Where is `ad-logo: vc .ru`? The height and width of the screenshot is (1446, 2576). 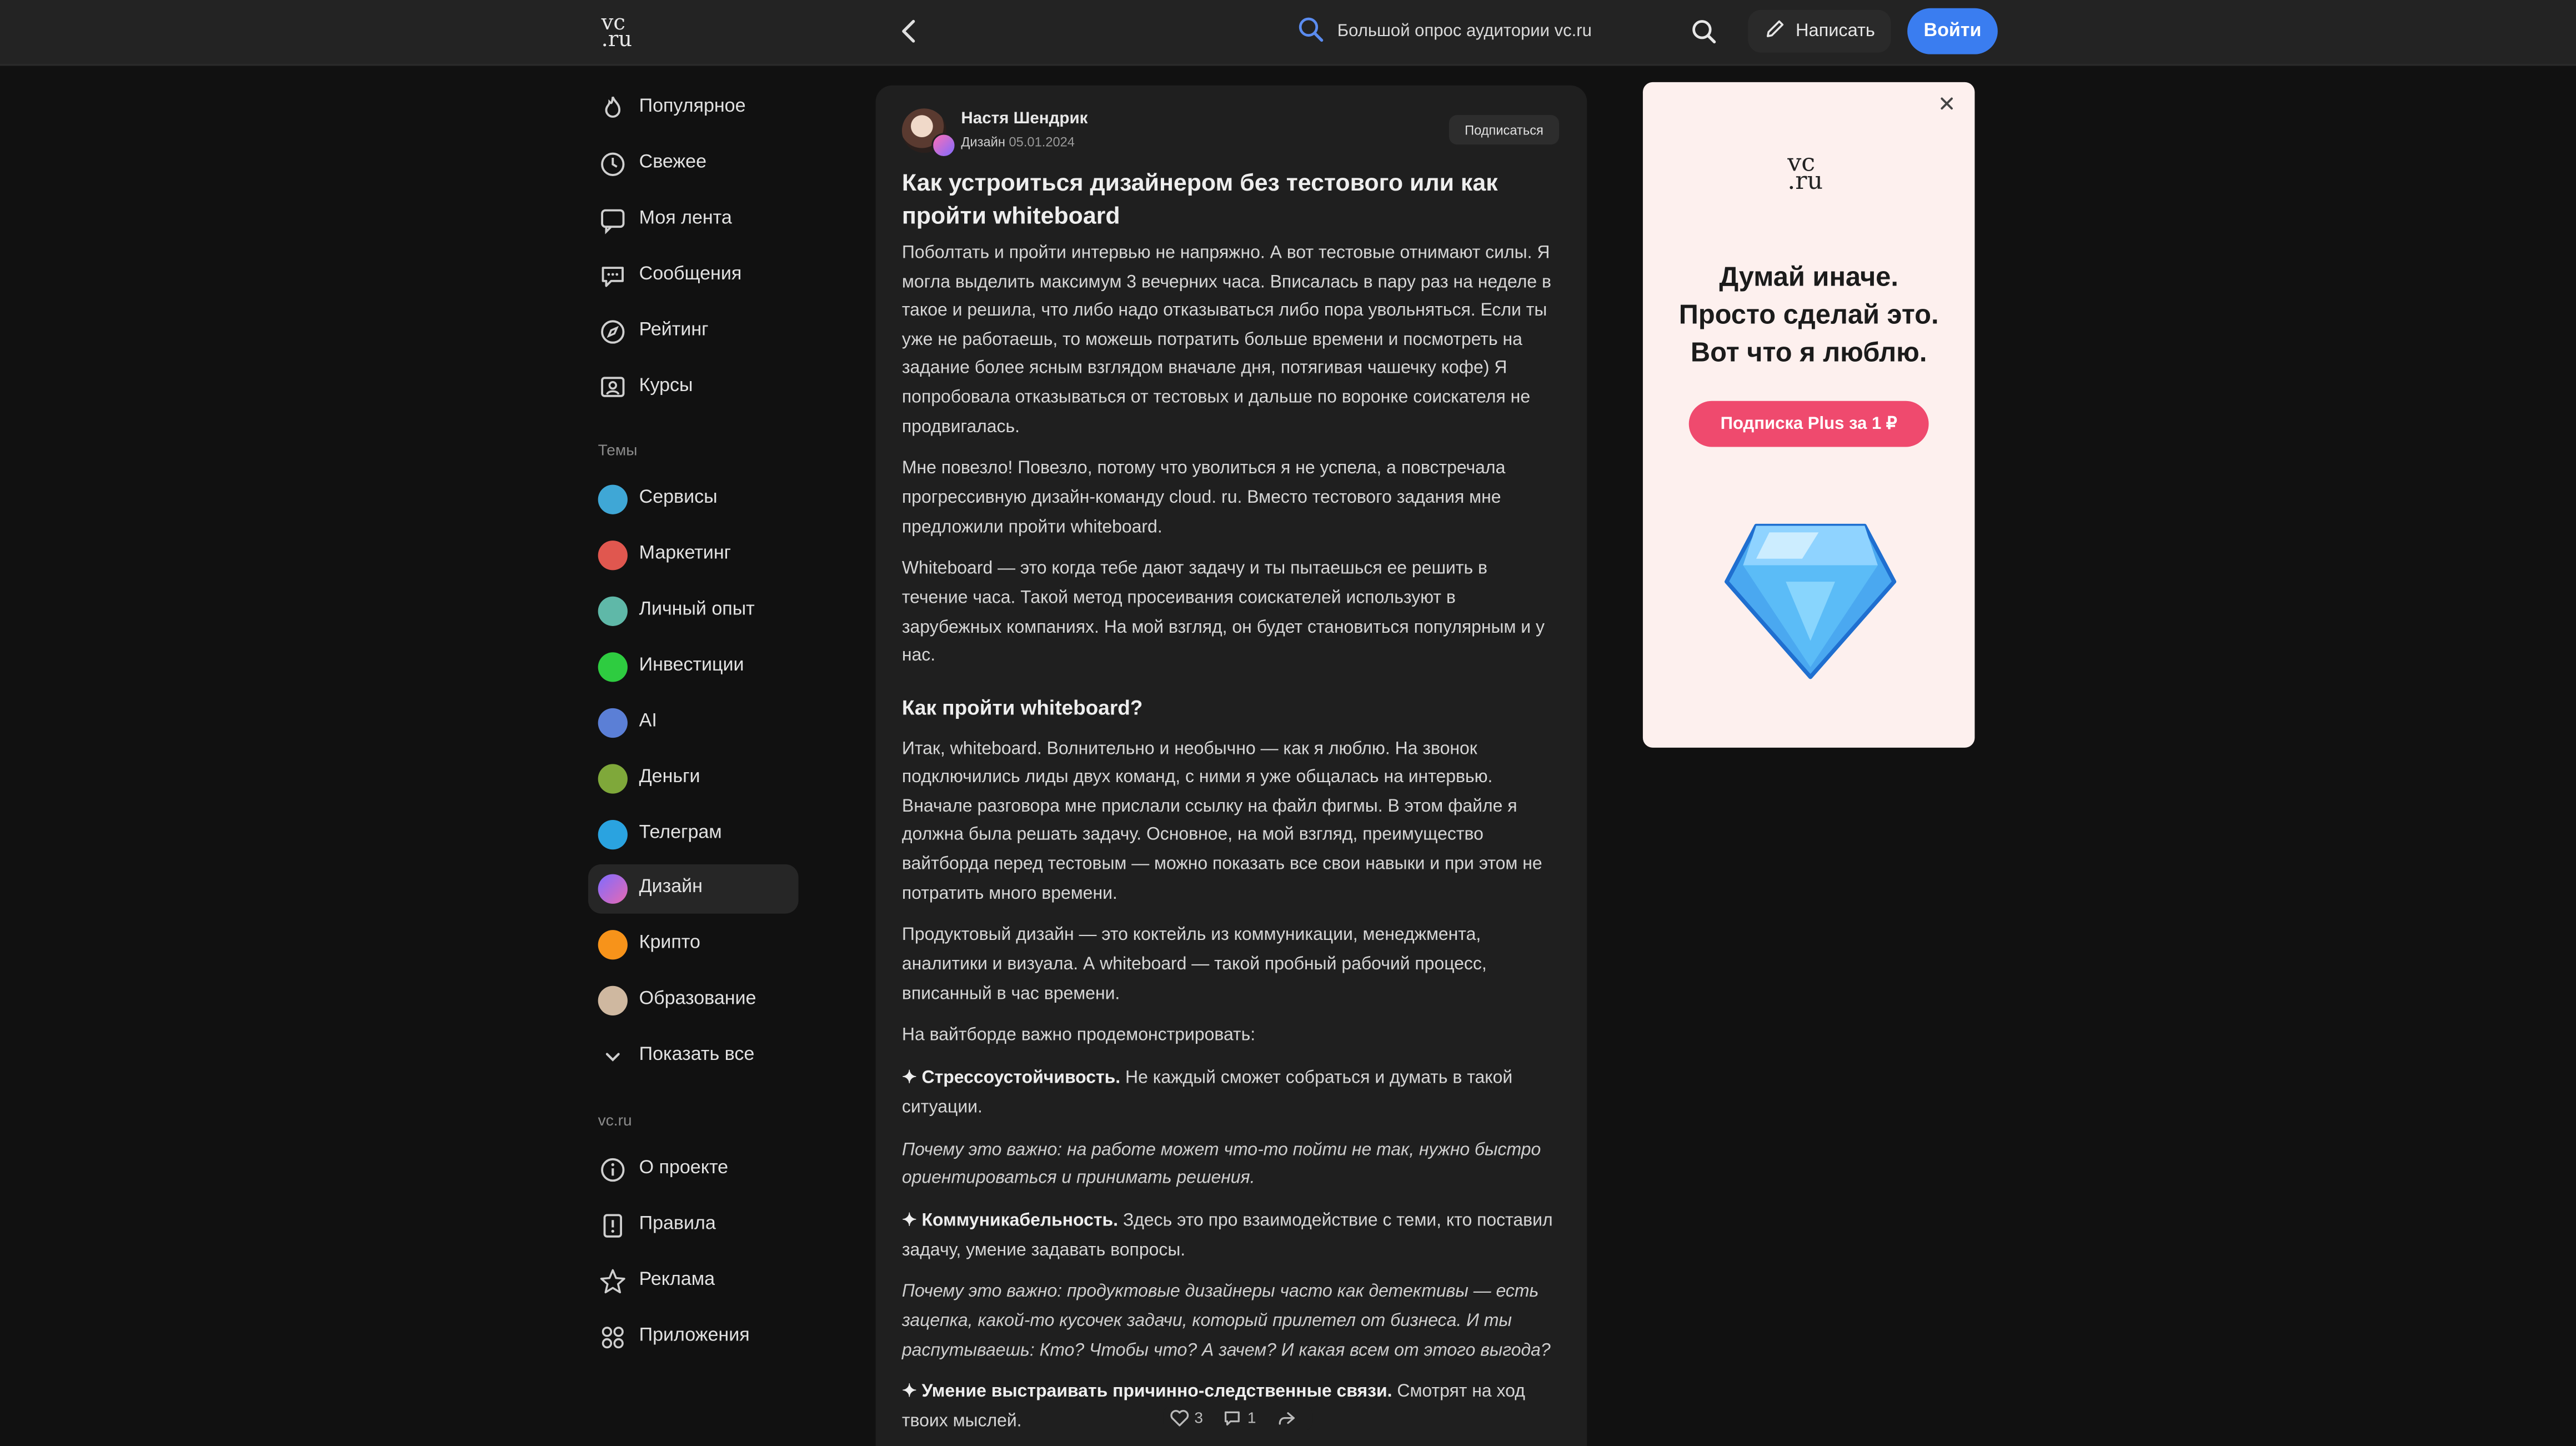 ad-logo: vc .ru is located at coordinates (1805, 174).